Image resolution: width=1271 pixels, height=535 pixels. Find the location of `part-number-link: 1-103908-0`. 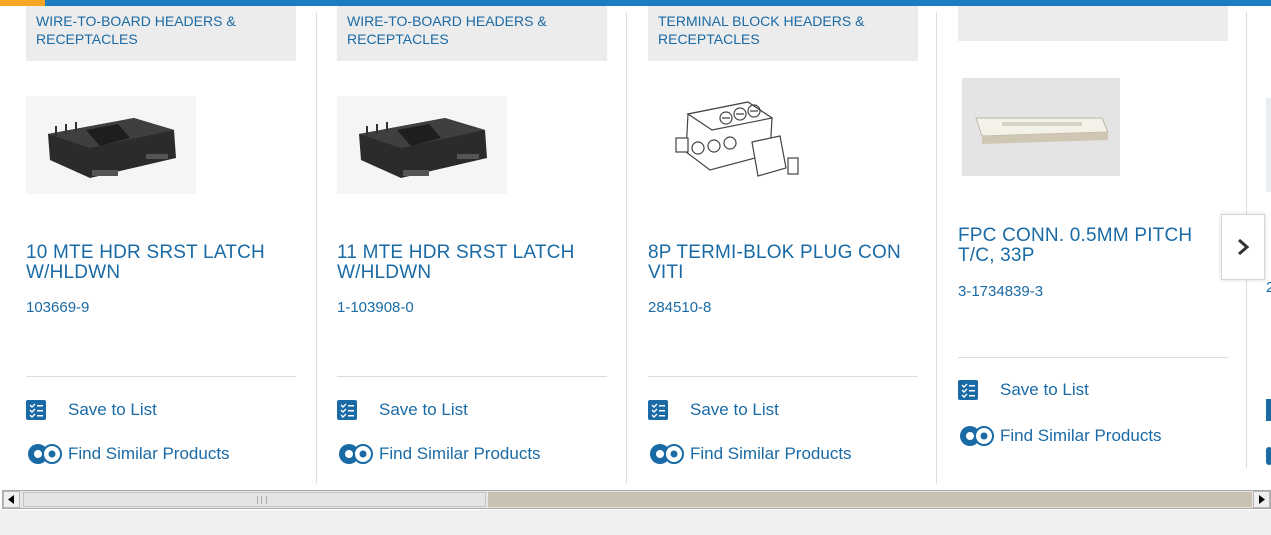

part-number-link: 1-103908-0 is located at coordinates (375, 307).